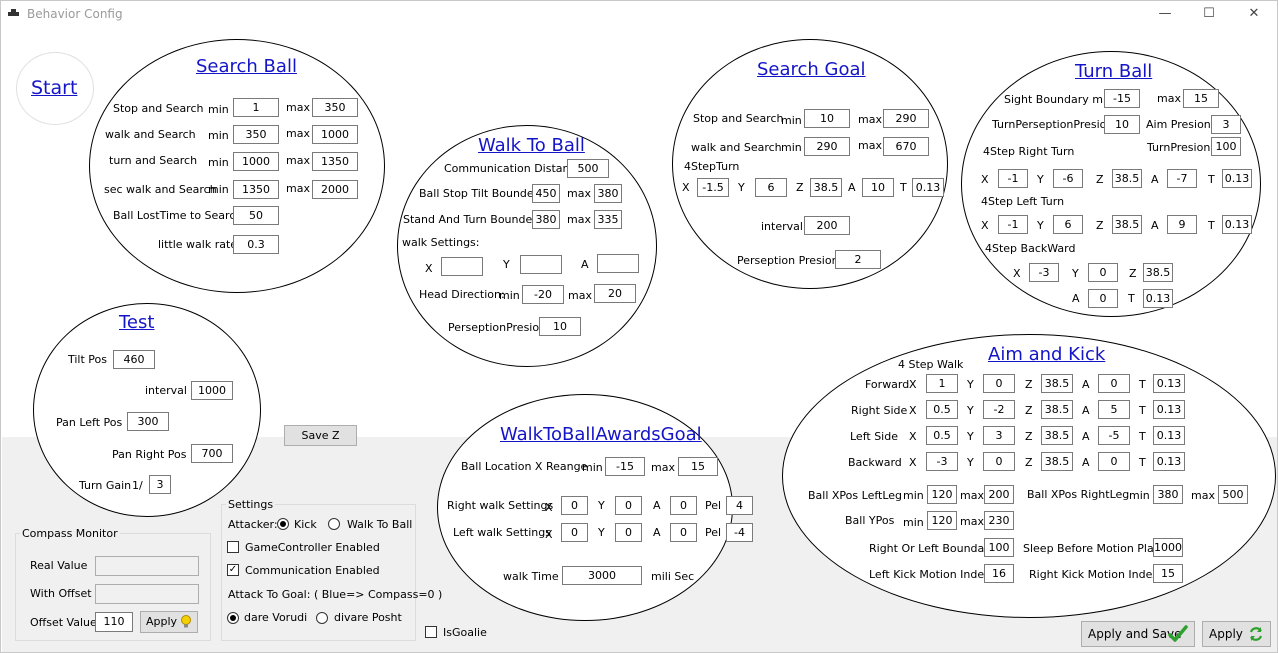  I want to click on ak-lk-input: 16, so click(999, 573).